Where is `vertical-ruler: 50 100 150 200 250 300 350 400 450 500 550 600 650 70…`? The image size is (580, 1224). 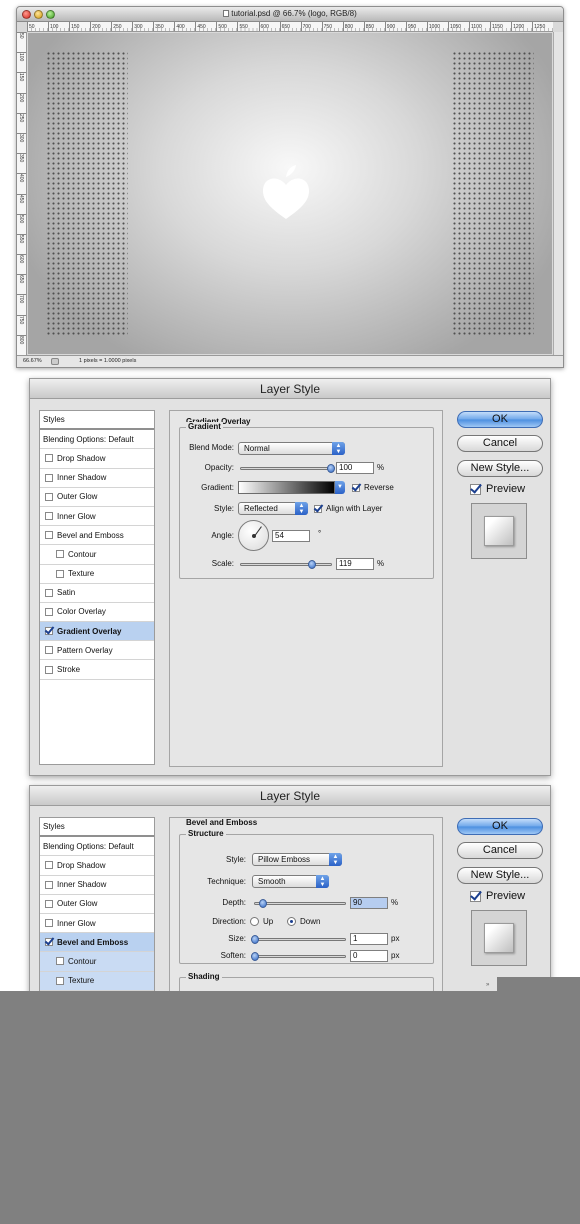
vertical-ruler: 50 100 150 200 250 300 350 400 450 500 550 600 650 70… is located at coordinates (22, 193).